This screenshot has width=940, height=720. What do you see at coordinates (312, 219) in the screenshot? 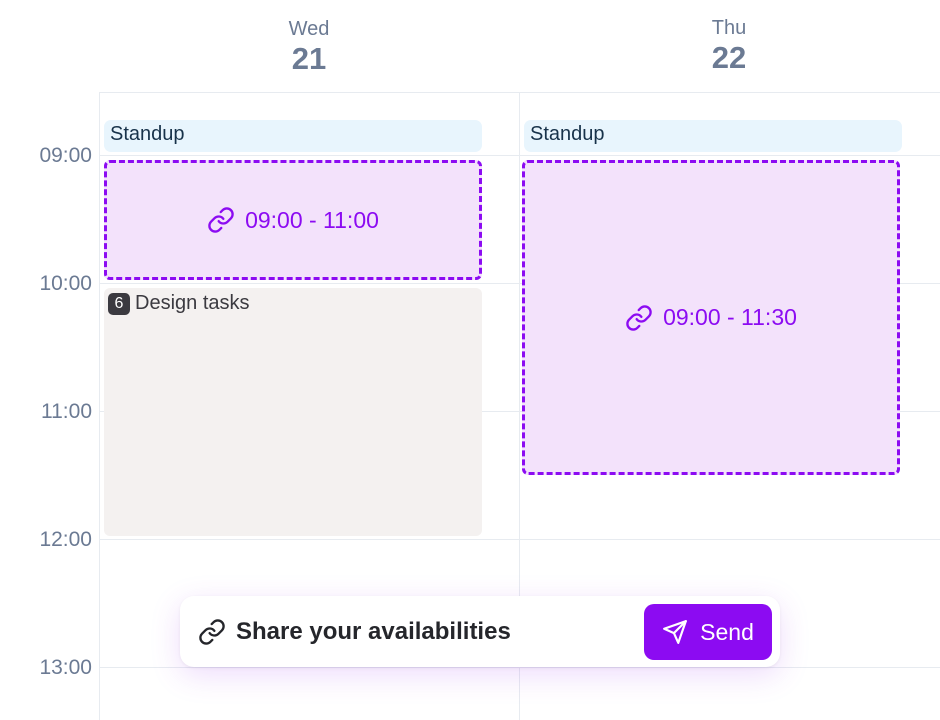
I see `slot-time-range: 09:00 - 11:00` at bounding box center [312, 219].